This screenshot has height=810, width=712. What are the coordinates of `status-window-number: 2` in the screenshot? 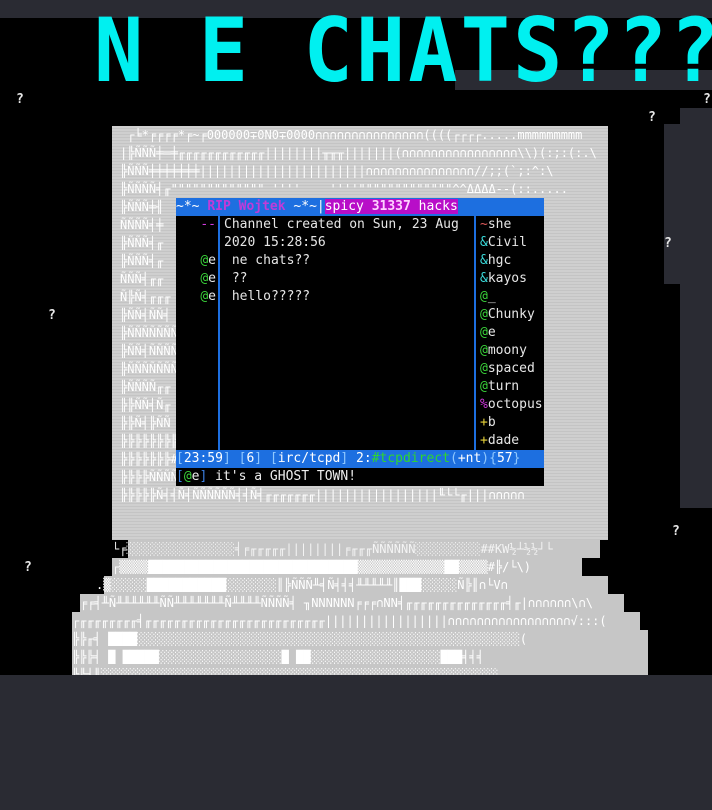 It's located at (360, 458).